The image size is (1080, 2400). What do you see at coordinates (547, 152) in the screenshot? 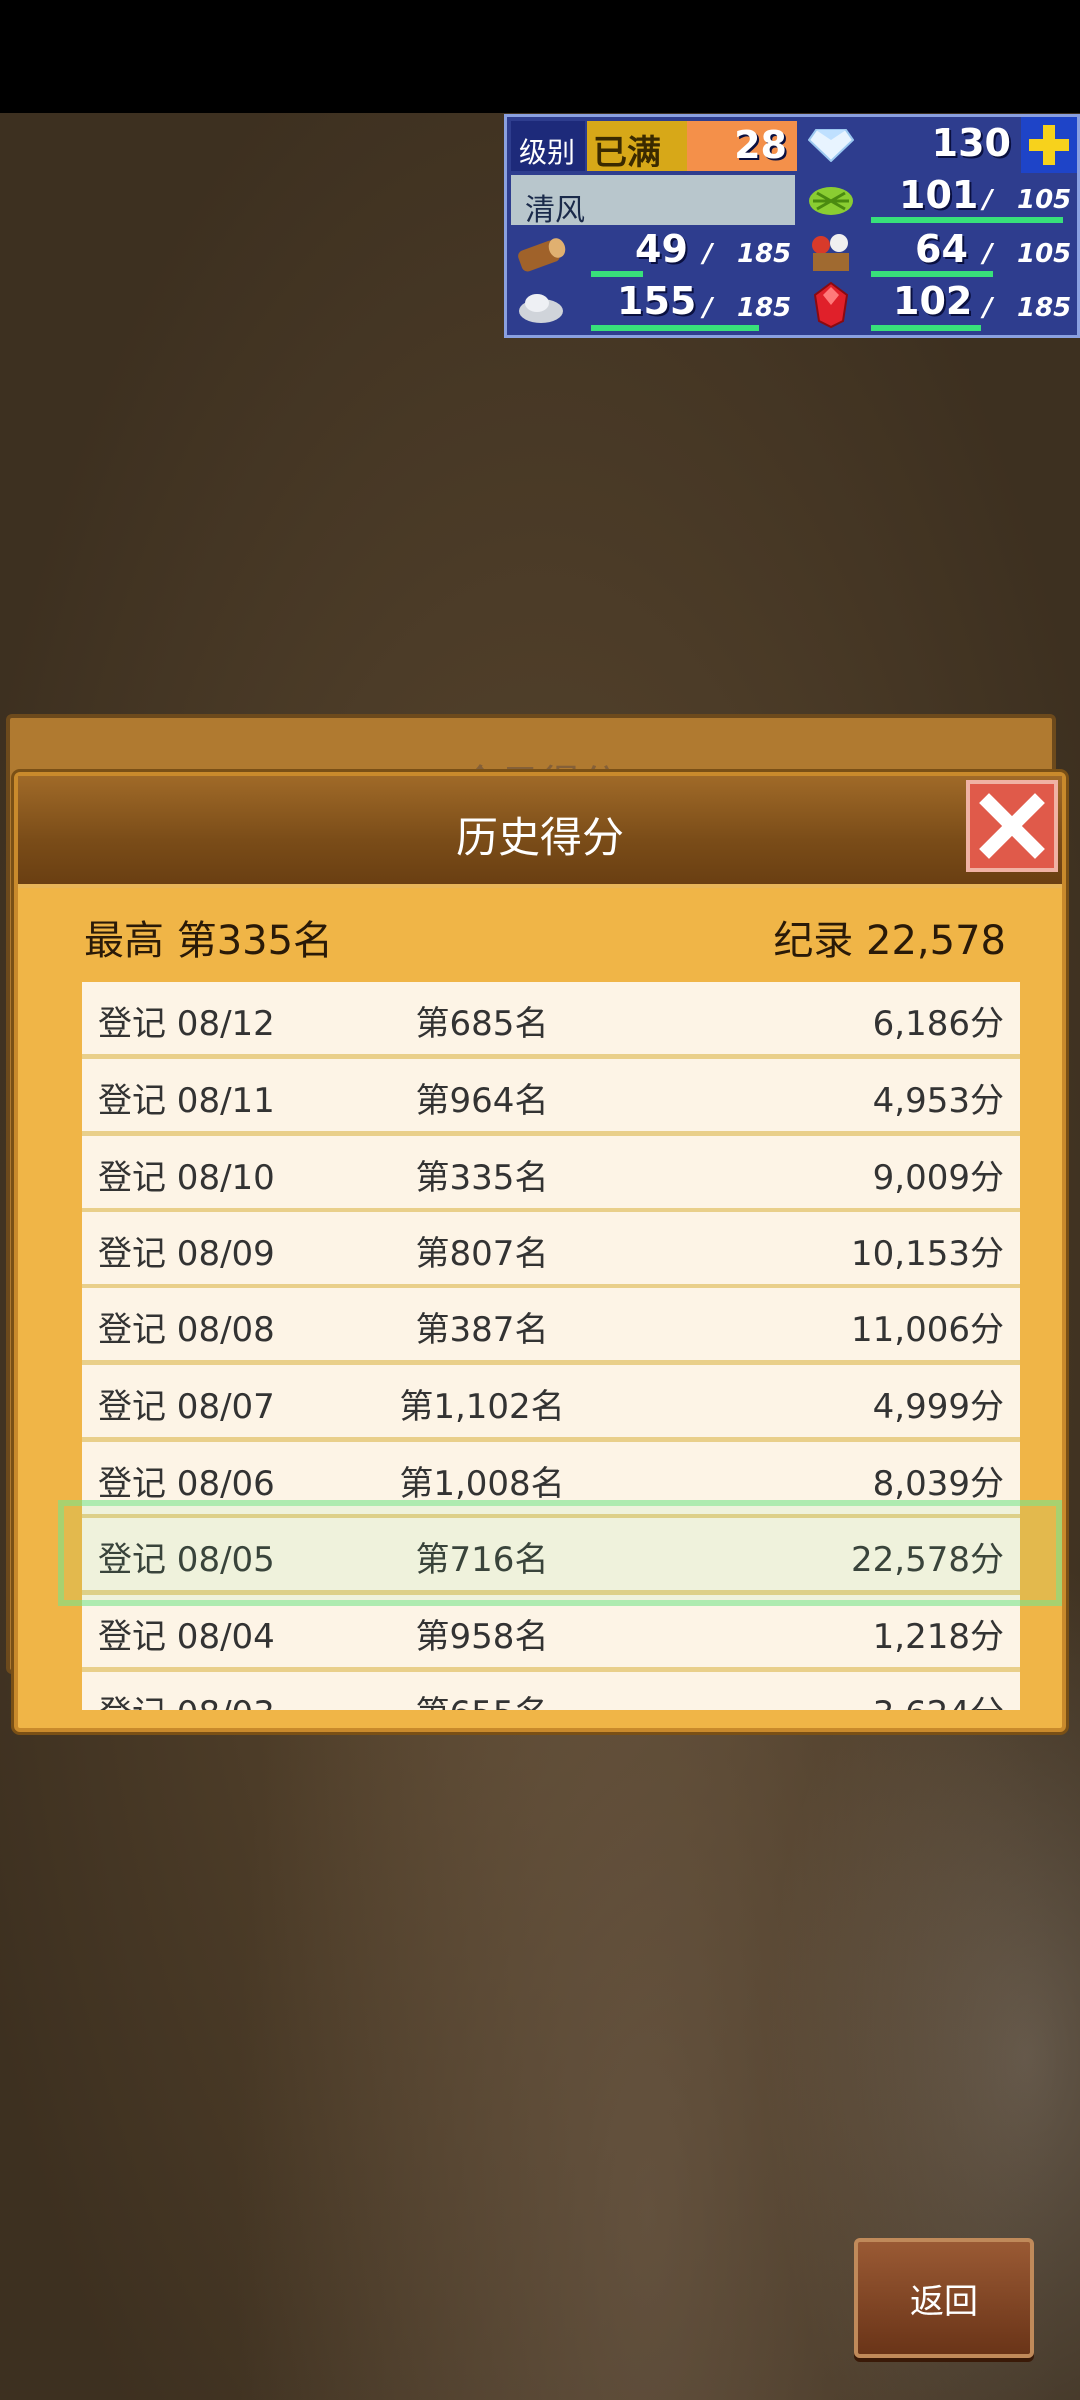
I see `level-label: 级别` at bounding box center [547, 152].